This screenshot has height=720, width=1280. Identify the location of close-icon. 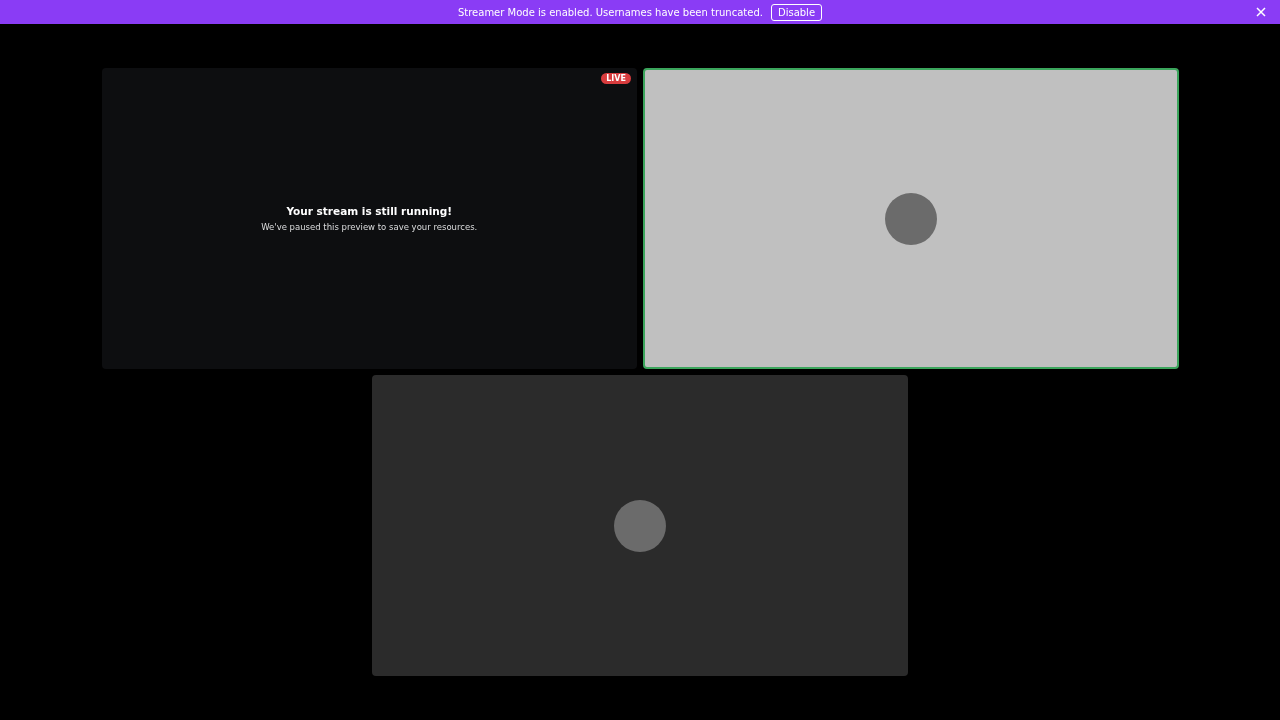
(1261, 12).